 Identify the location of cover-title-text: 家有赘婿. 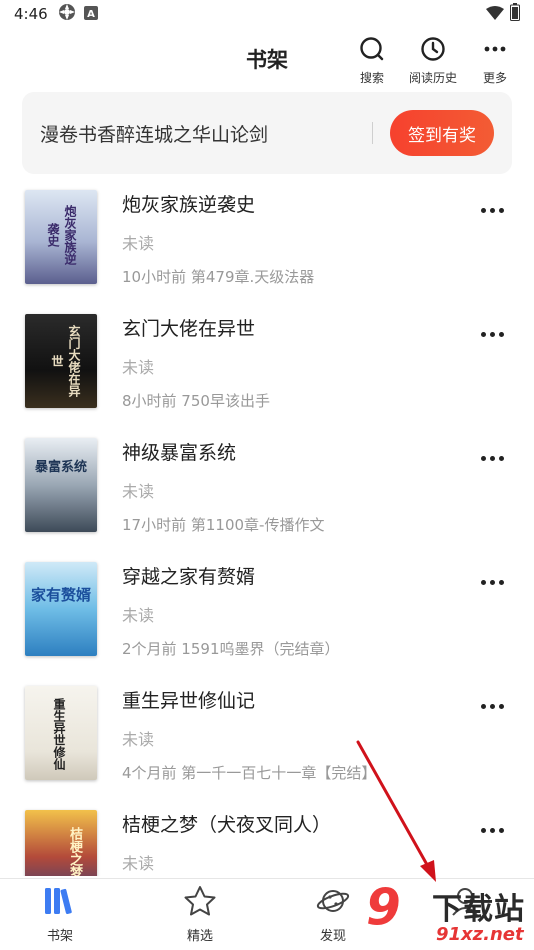
(60, 595).